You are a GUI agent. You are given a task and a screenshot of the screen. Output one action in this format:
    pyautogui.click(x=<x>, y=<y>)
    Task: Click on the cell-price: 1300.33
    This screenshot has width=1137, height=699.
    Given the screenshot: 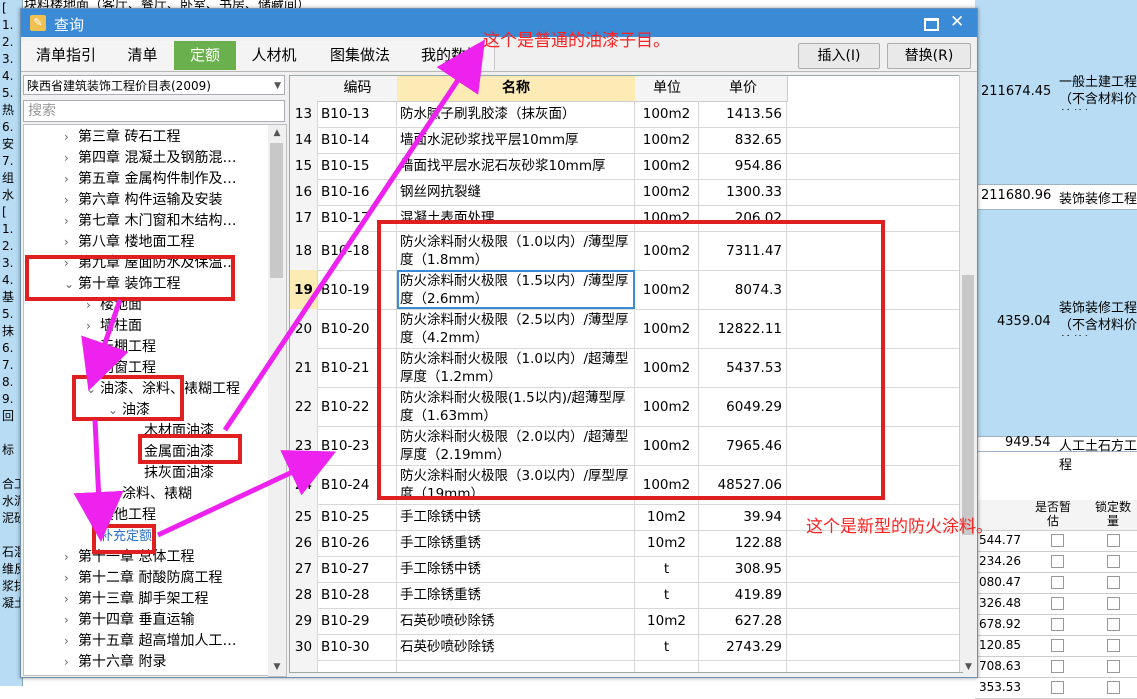 What is the action you would take?
    pyautogui.click(x=743, y=192)
    